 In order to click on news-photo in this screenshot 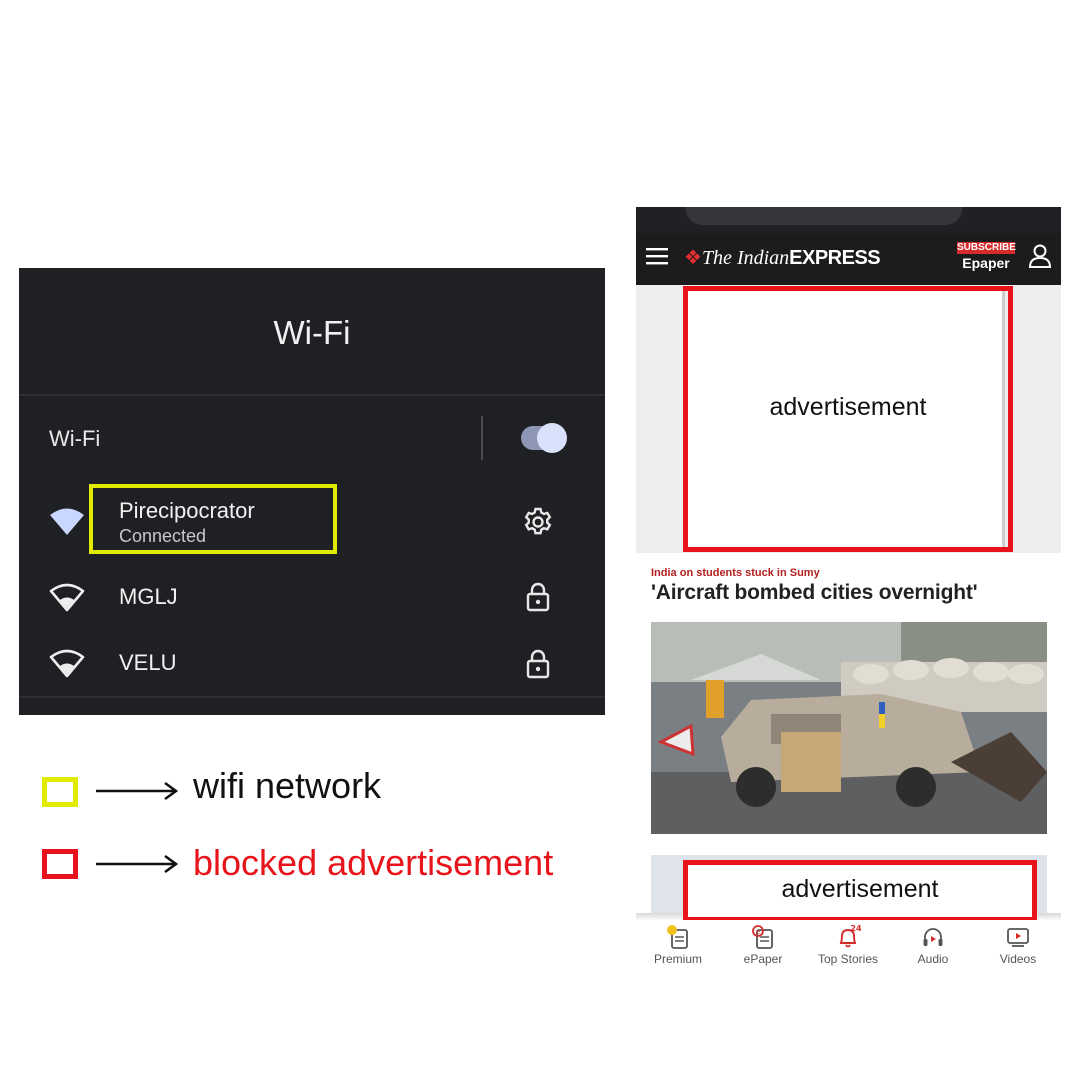, I will do `click(849, 728)`.